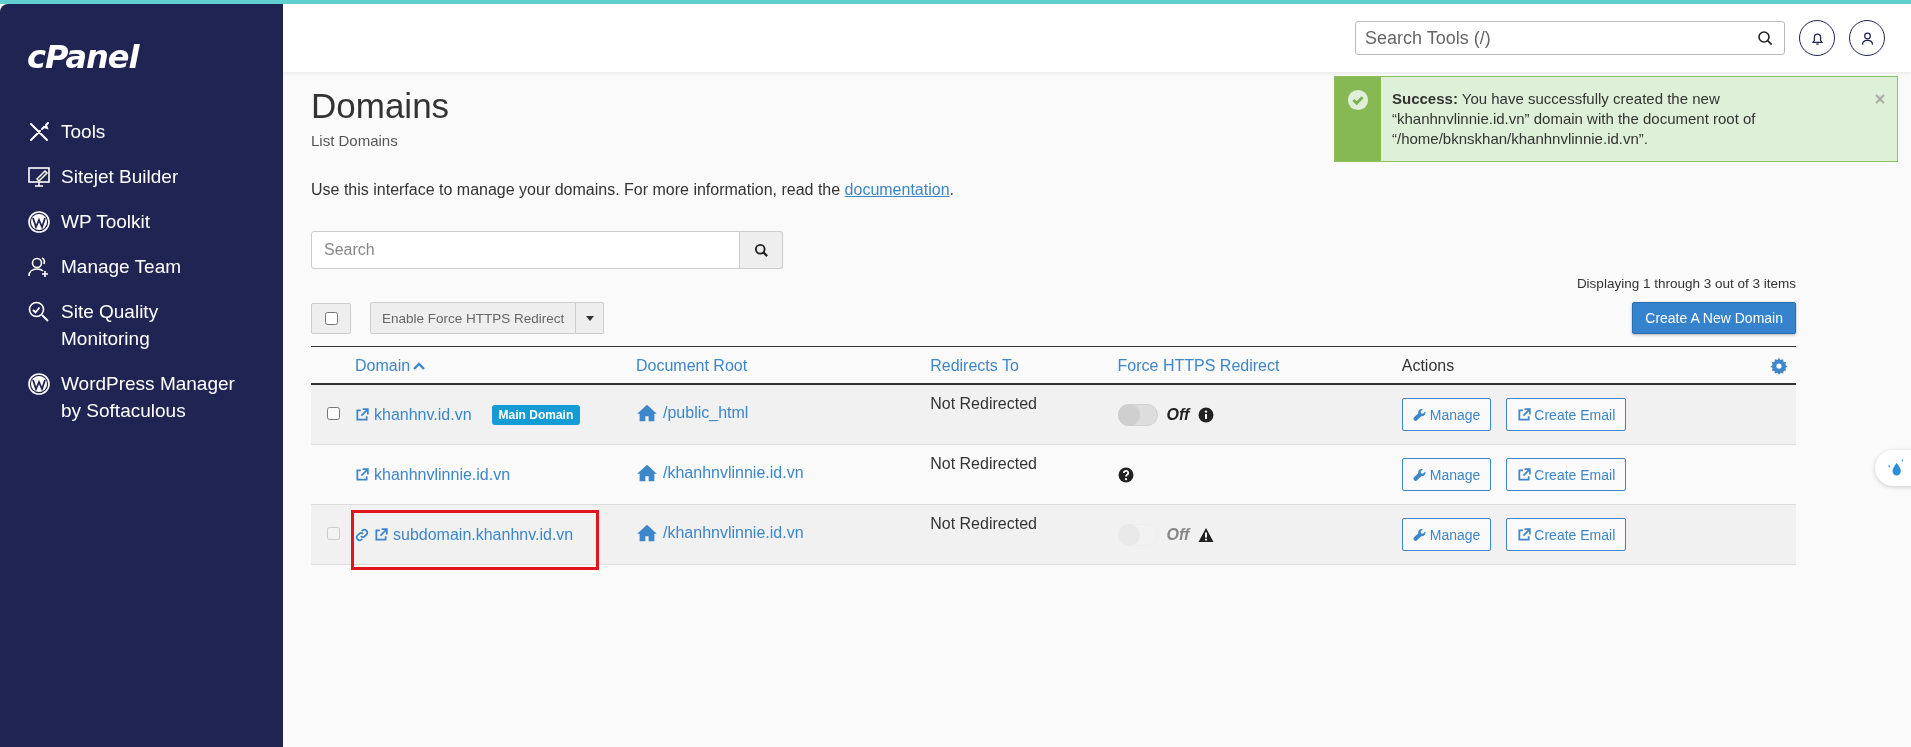 The image size is (1911, 747). I want to click on documentation-link: documentation, so click(897, 189).